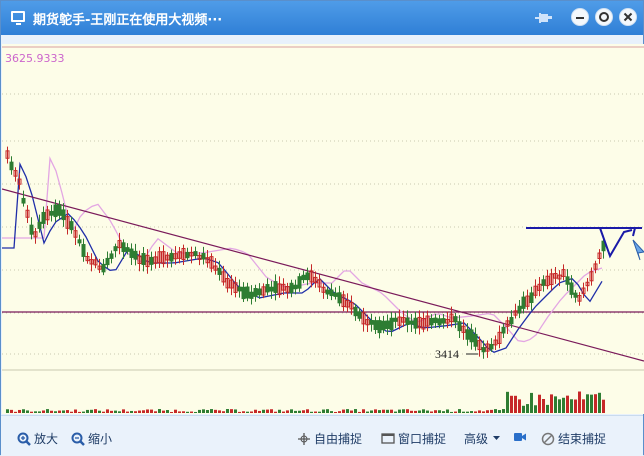  Describe the element at coordinates (304, 439) in the screenshot. I see `crosshair-icon` at that location.